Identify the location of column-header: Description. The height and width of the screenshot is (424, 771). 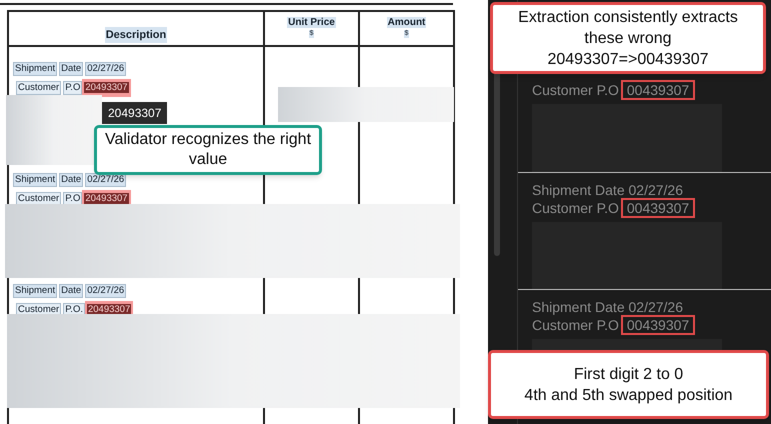
(136, 34).